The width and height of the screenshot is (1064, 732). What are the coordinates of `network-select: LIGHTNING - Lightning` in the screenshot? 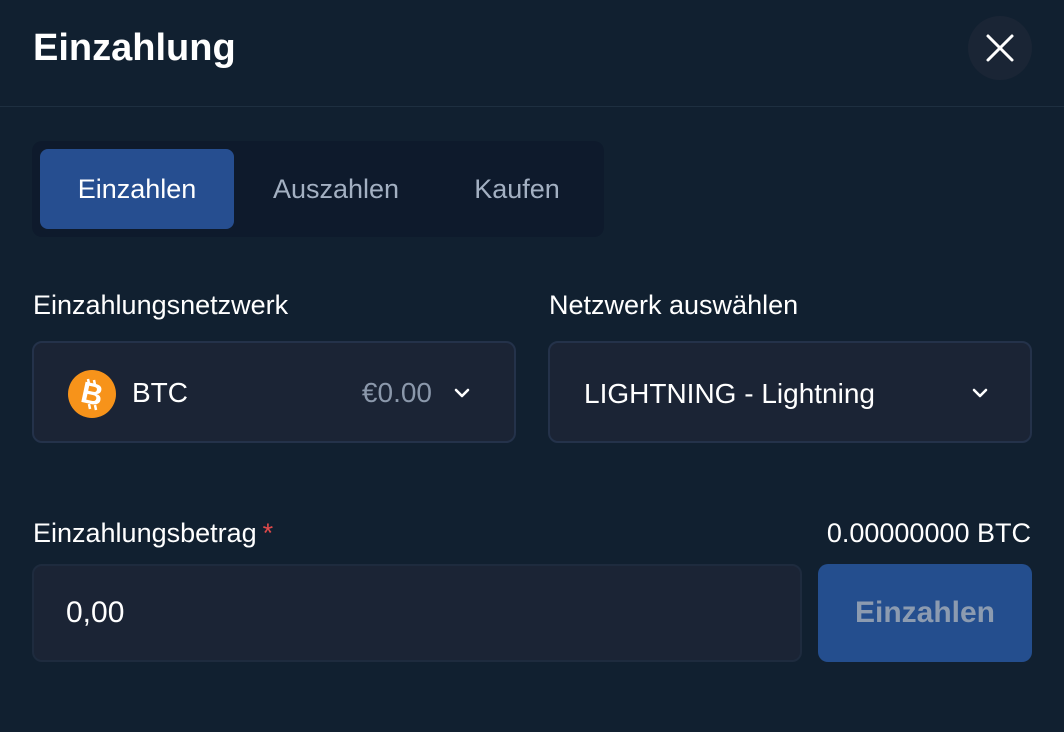 It's located at (790, 392).